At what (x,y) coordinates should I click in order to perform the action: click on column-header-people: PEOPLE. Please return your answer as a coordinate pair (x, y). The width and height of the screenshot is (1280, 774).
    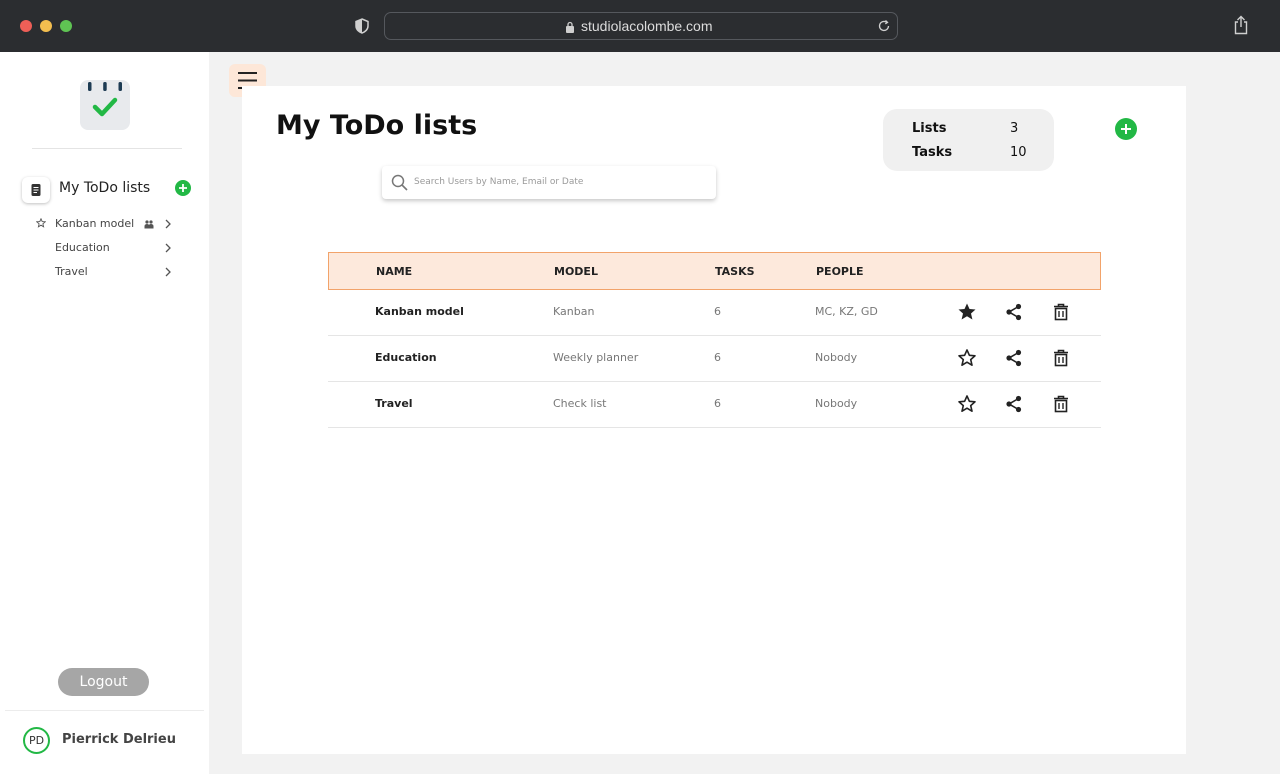
    Looking at the image, I should click on (840, 271).